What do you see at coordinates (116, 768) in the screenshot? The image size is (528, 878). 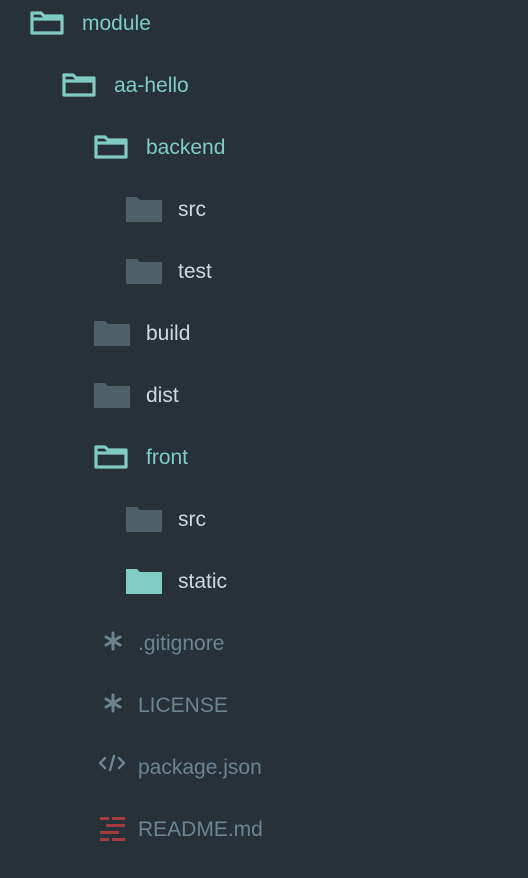 I see `code-icon` at bounding box center [116, 768].